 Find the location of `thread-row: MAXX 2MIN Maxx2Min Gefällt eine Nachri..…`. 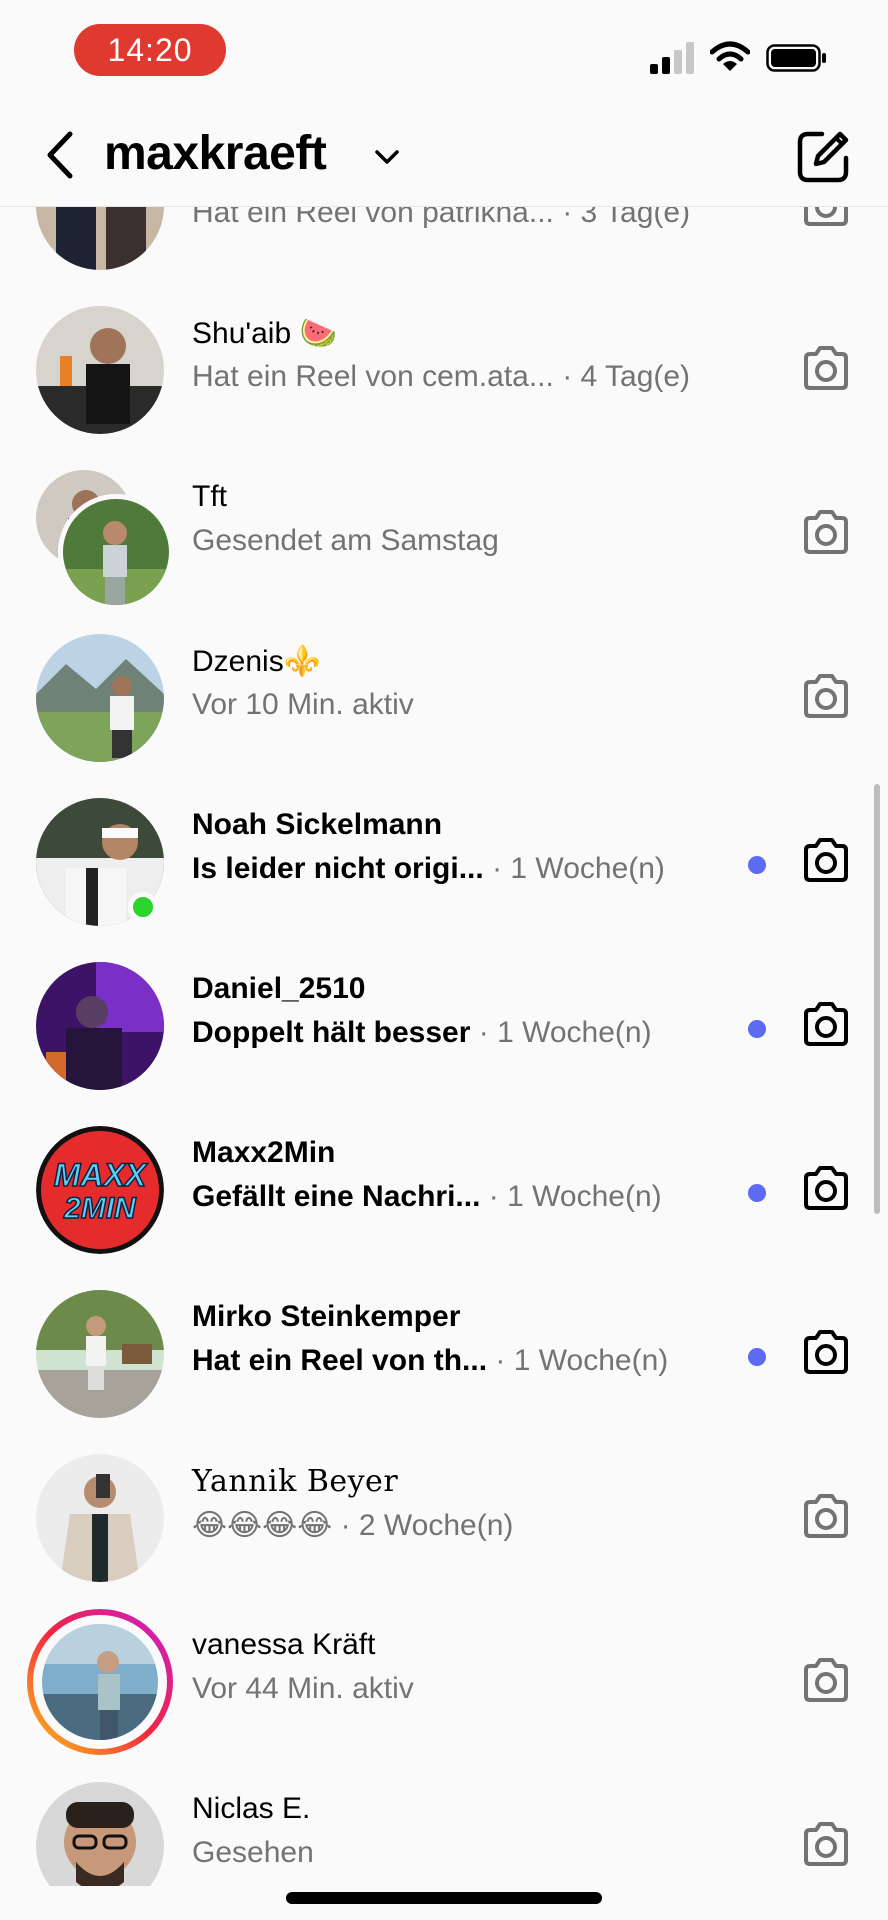

thread-row: MAXX 2MIN Maxx2Min Gefällt eine Nachri..… is located at coordinates (444, 1176).